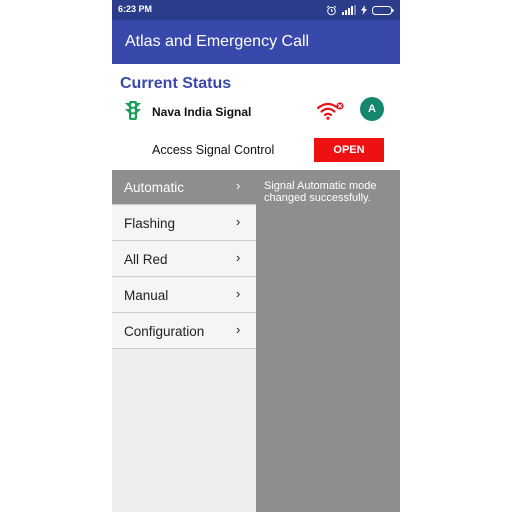 The height and width of the screenshot is (512, 512). I want to click on status-time: 6:23 PM, so click(135, 9).